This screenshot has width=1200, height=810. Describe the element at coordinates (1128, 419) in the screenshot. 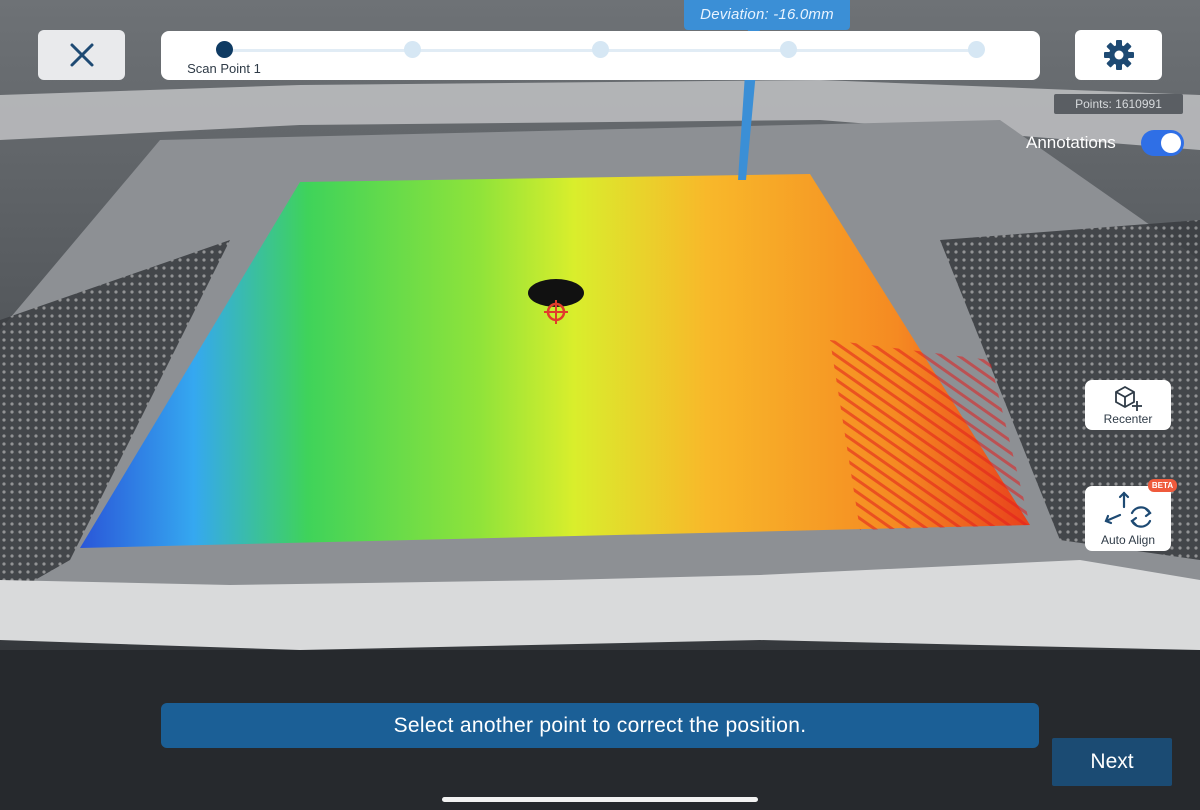

I see `recenter-label: Recenter` at that location.